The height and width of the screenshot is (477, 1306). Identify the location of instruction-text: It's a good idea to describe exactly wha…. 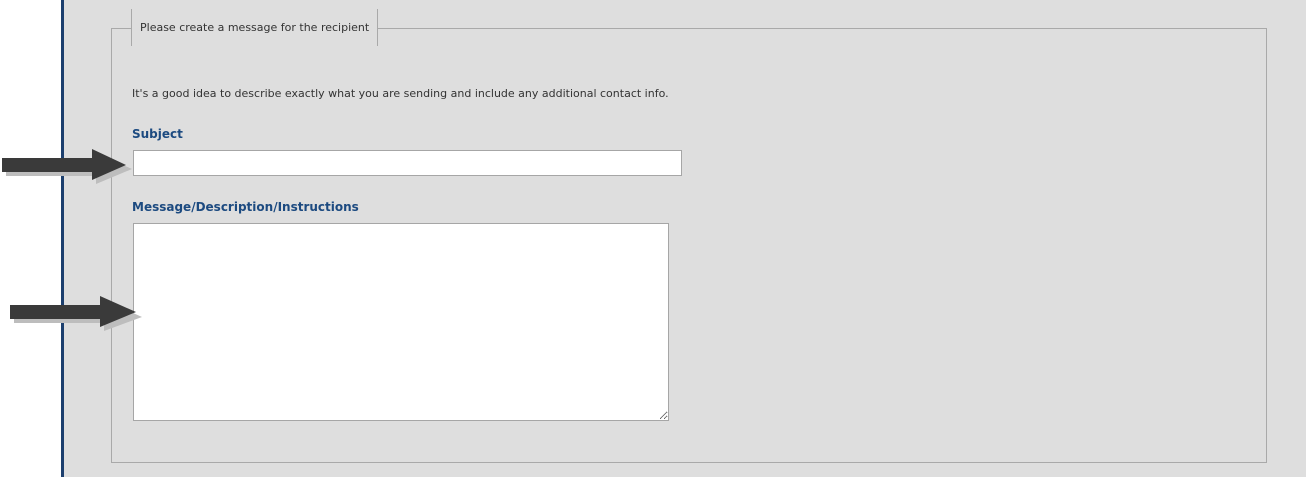
(400, 93).